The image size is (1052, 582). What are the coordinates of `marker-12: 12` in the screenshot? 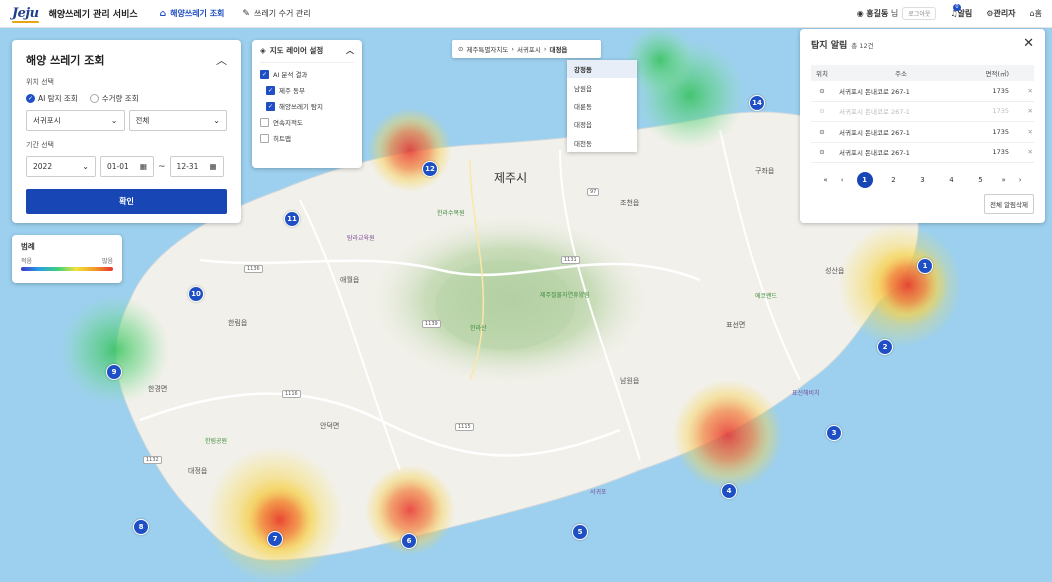 It's located at (430, 169).